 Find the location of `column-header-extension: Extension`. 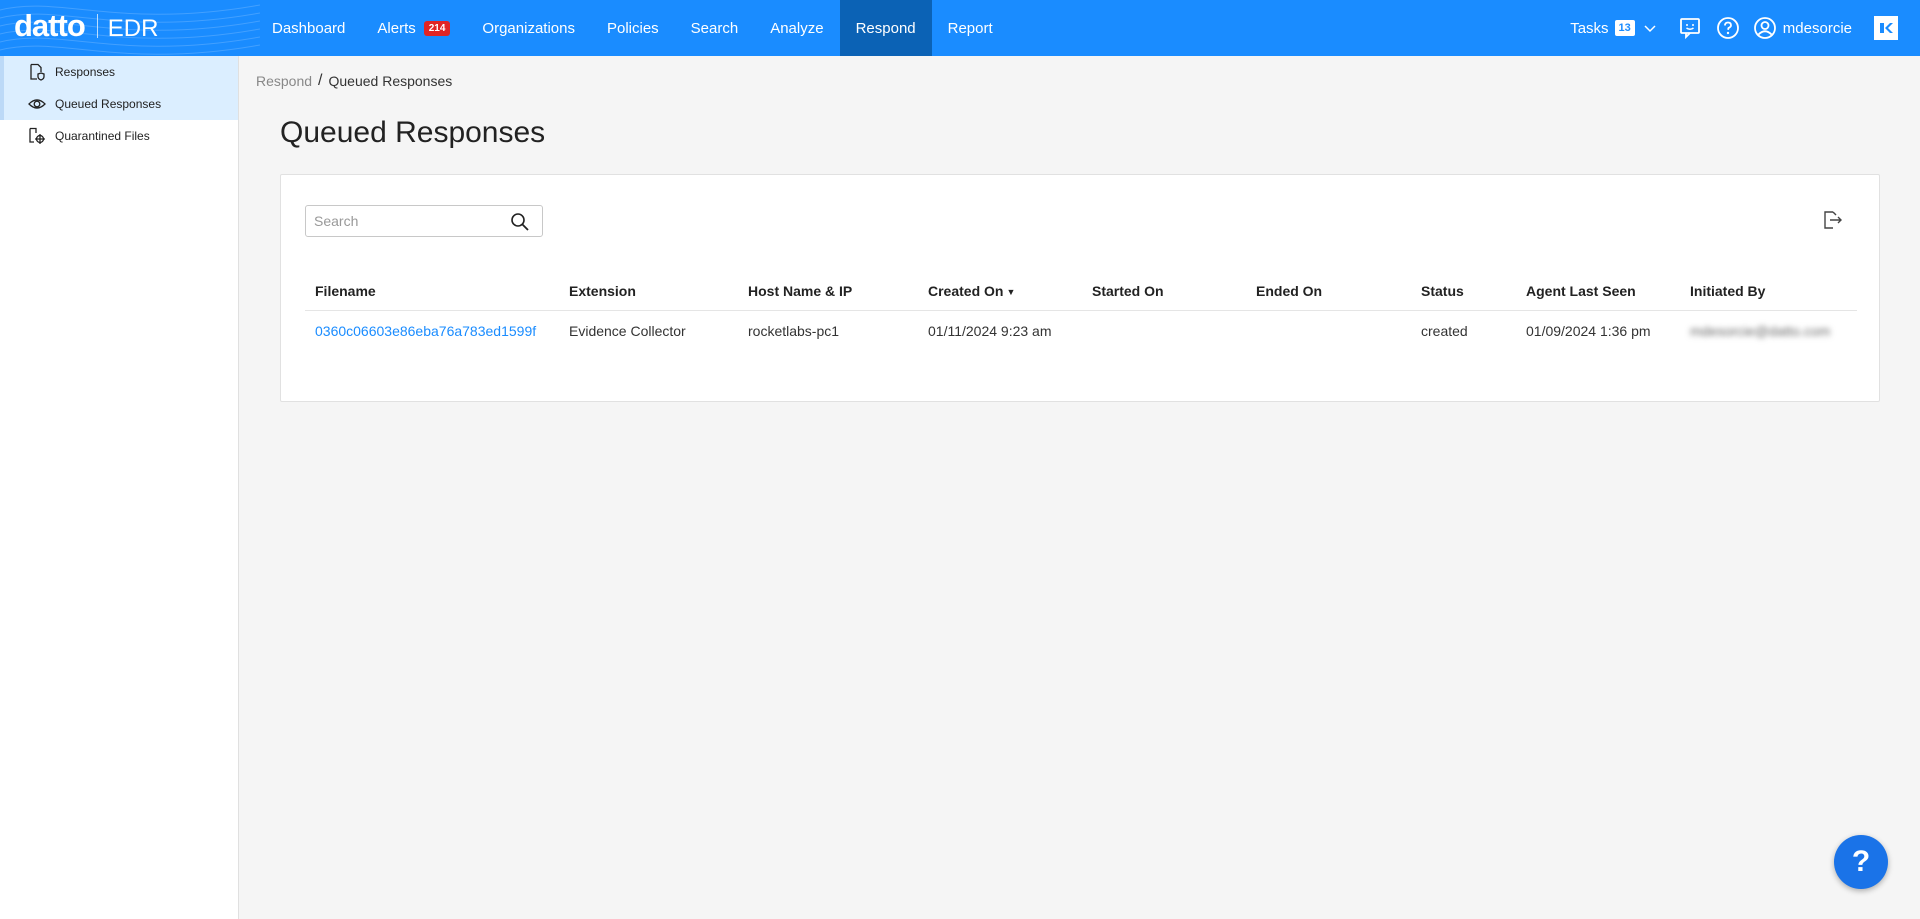

column-header-extension: Extension is located at coordinates (648, 291).